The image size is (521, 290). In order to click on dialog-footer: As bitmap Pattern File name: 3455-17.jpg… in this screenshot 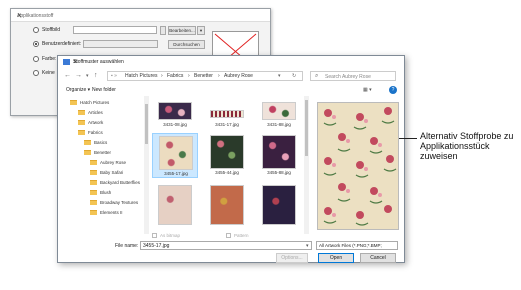, I will do `click(231, 248)`.